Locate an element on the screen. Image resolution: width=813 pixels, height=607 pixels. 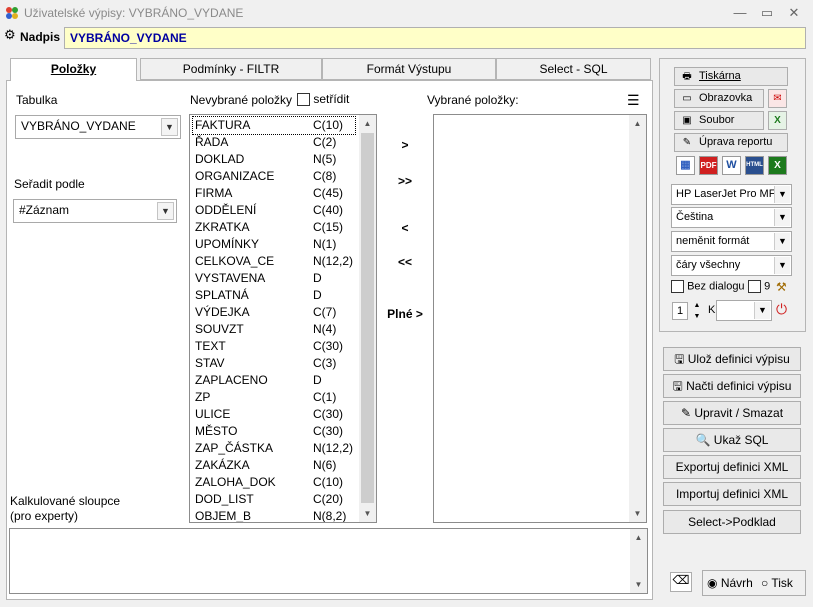
list-item: ZAKÁZKA N(6) is located at coordinates (274, 465).